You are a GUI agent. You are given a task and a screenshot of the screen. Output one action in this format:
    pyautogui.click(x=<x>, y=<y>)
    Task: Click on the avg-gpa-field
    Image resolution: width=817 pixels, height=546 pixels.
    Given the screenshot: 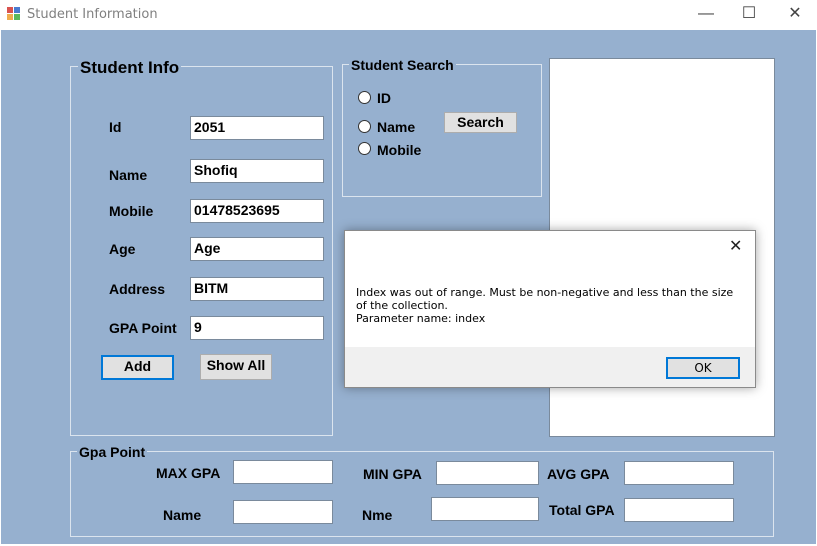 What is the action you would take?
    pyautogui.click(x=679, y=473)
    